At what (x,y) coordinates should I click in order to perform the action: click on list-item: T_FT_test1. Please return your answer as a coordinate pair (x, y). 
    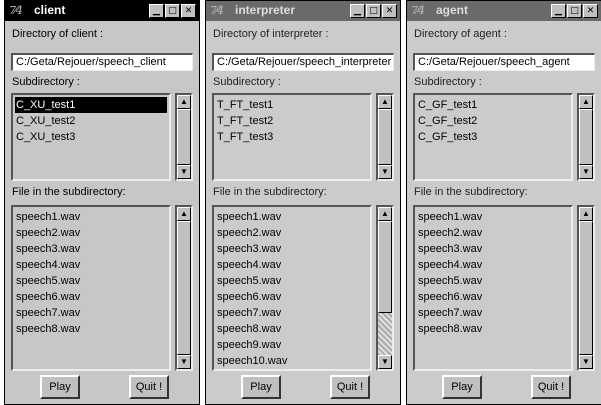
    Looking at the image, I should click on (292, 105).